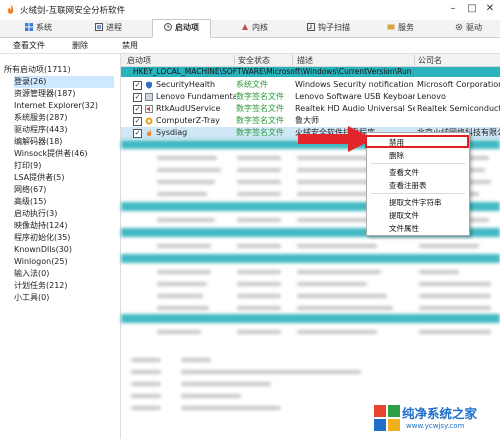 The image size is (500, 439). What do you see at coordinates (490, 9) in the screenshot?
I see `close-button: ✕` at bounding box center [490, 9].